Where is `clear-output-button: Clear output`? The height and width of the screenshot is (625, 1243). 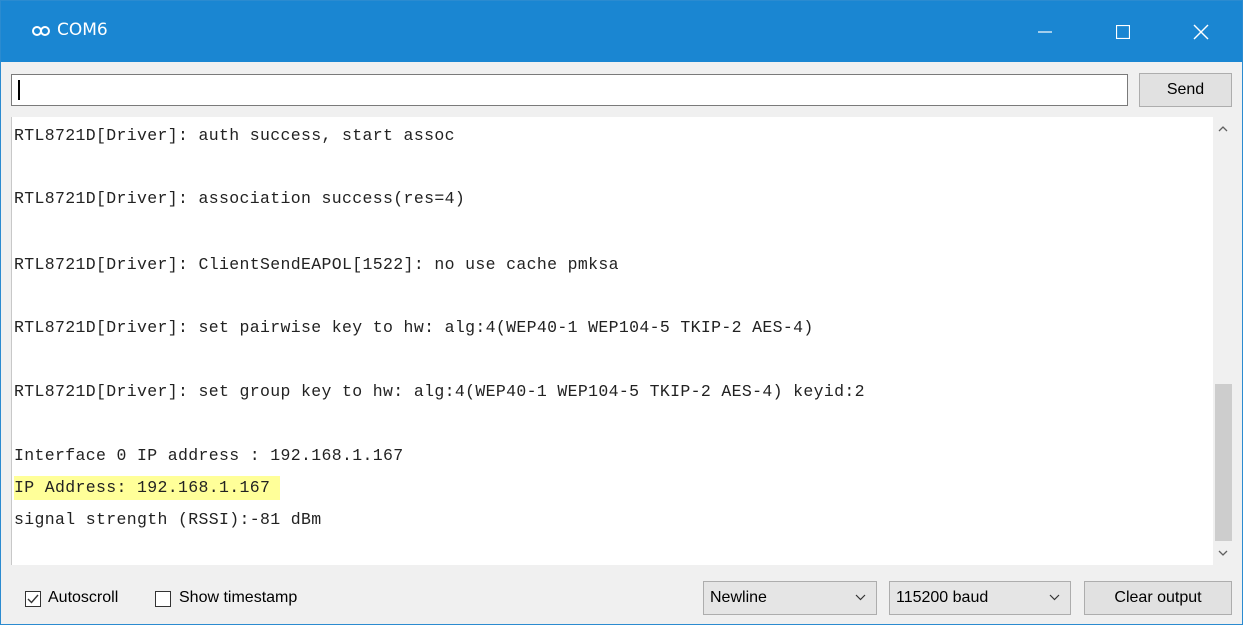
clear-output-button: Clear output is located at coordinates (1158, 598).